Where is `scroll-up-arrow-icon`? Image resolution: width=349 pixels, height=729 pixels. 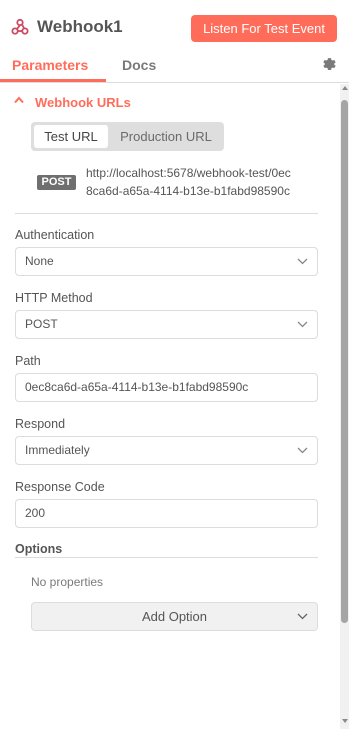
scroll-up-arrow-icon is located at coordinates (345, 88).